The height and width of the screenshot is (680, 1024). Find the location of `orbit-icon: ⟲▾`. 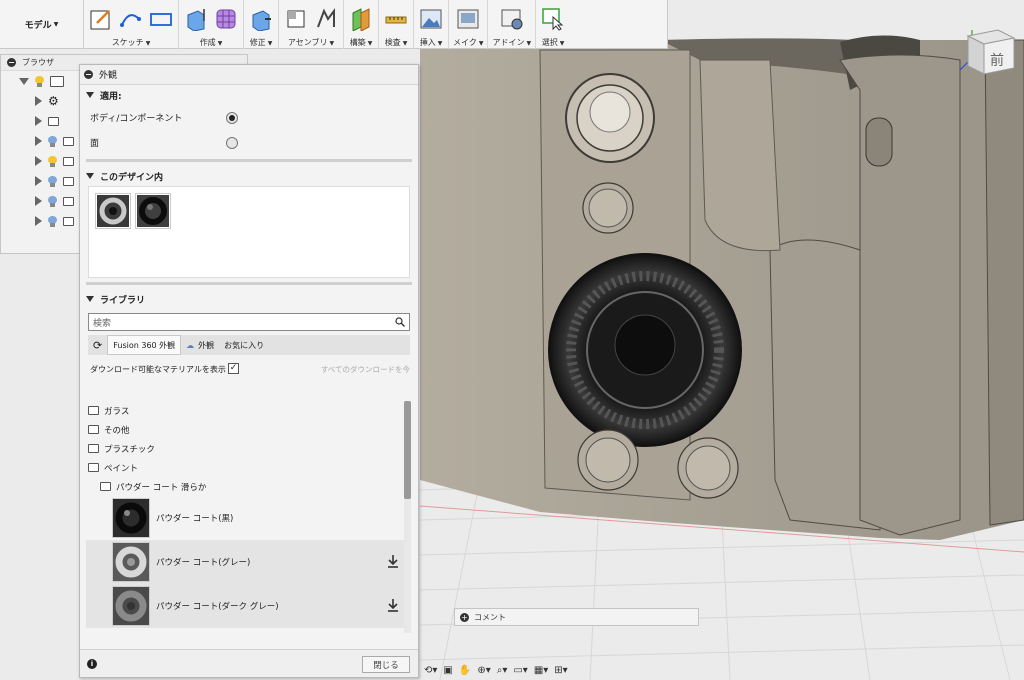

orbit-icon: ⟲▾ is located at coordinates (430, 670).